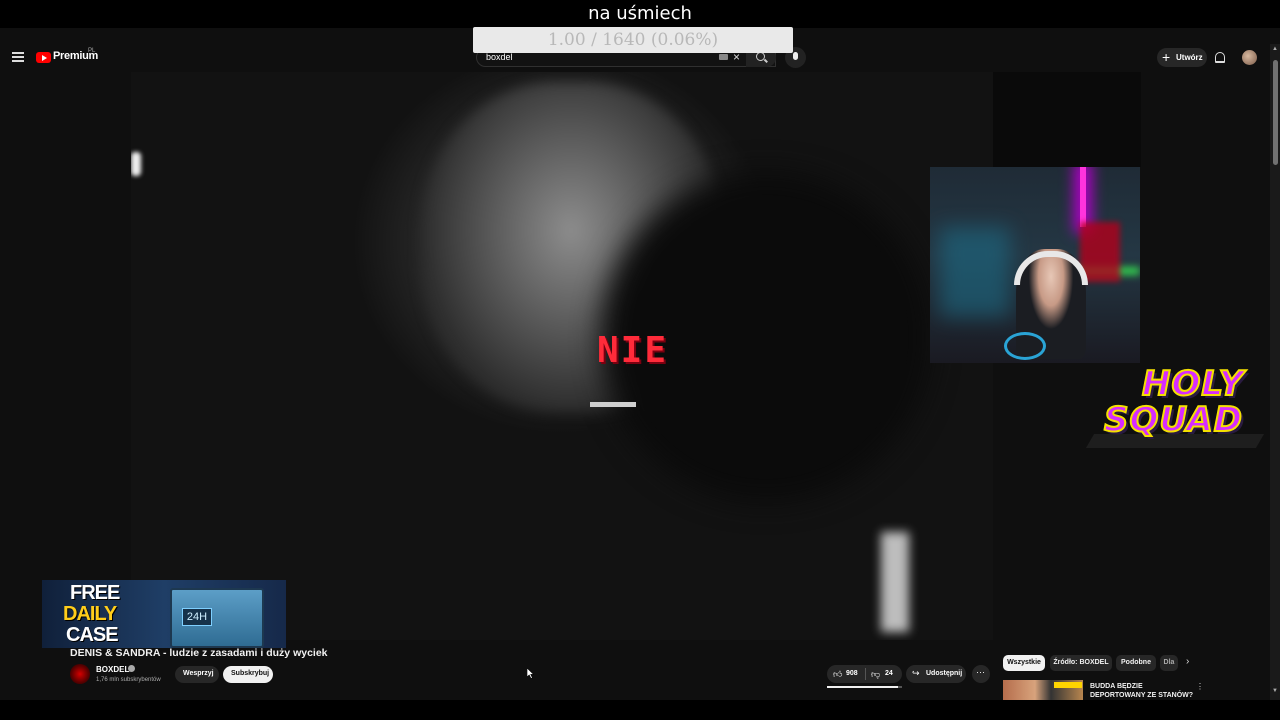  I want to click on ad-line-2: DAILY, so click(90, 614).